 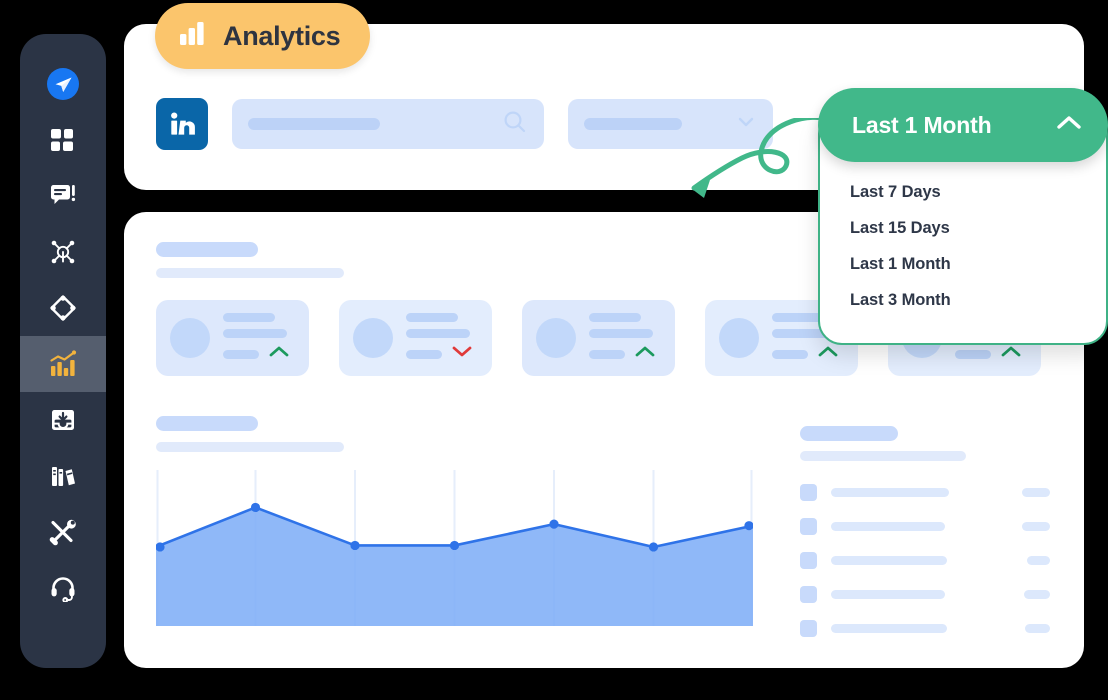 I want to click on send-icon, so click(x=63, y=84).